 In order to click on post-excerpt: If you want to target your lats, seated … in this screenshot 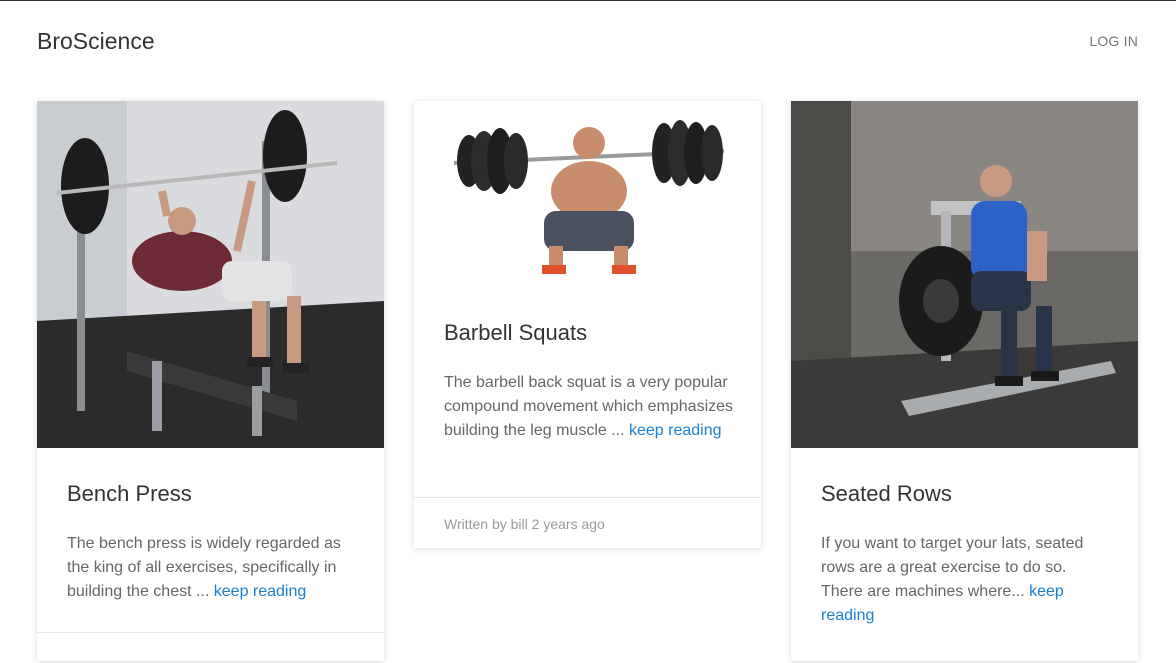, I will do `click(966, 580)`.